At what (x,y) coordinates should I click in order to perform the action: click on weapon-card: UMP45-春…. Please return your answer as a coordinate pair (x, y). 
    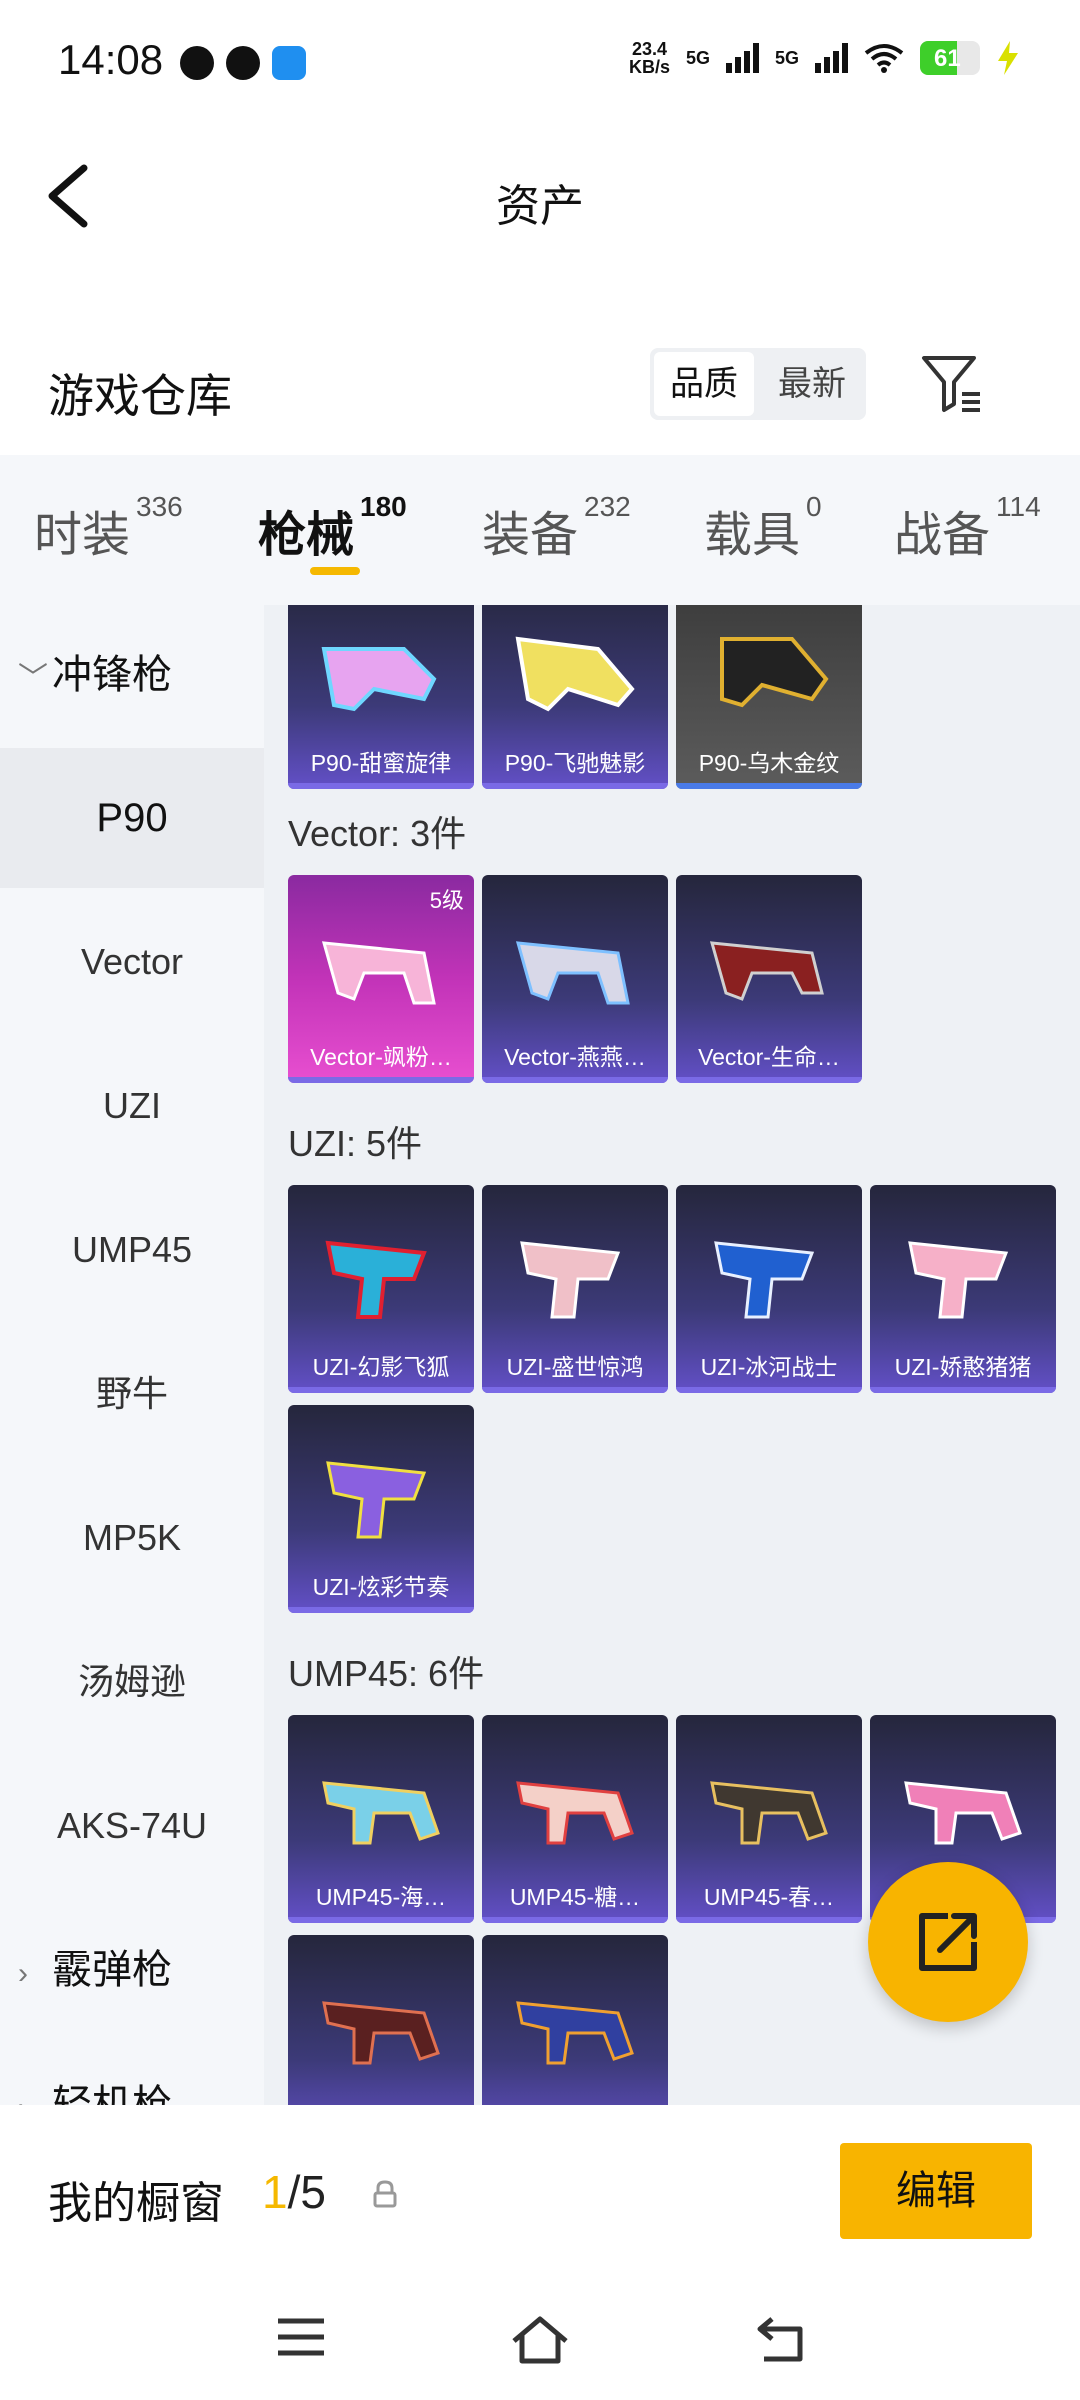
    Looking at the image, I should click on (769, 1819).